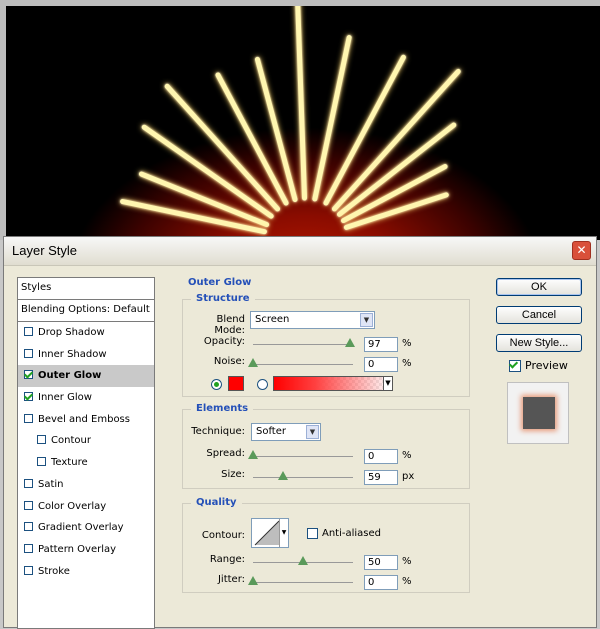 This screenshot has width=600, height=629. I want to click on style-item-inner-glow: Inner Glow, so click(86, 398).